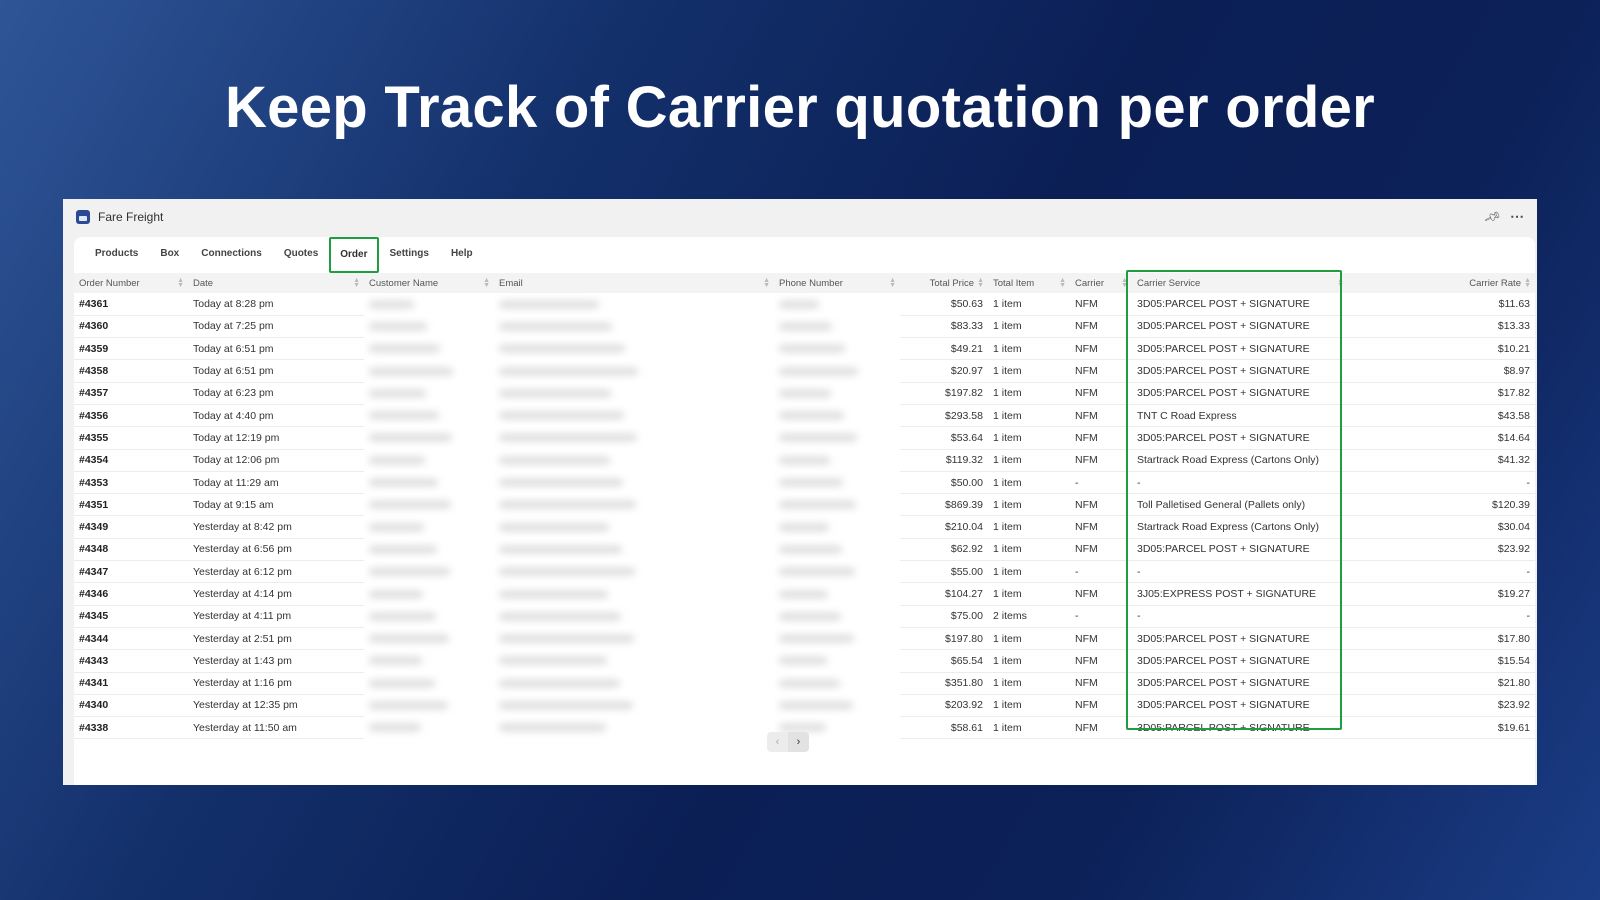 Image resolution: width=1600 pixels, height=900 pixels. Describe the element at coordinates (798, 742) in the screenshot. I see `chevron-right-icon: ›` at that location.